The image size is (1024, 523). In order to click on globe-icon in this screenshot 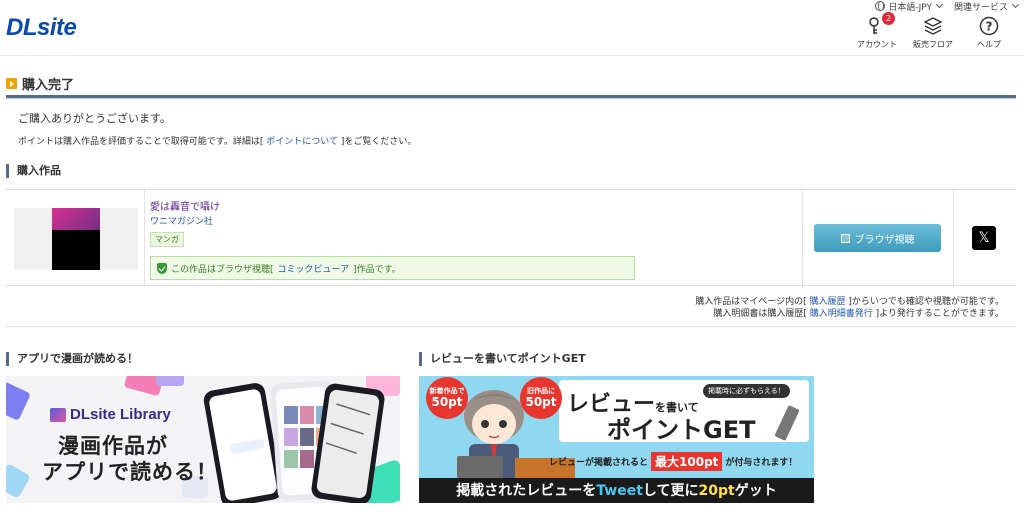, I will do `click(880, 6)`.